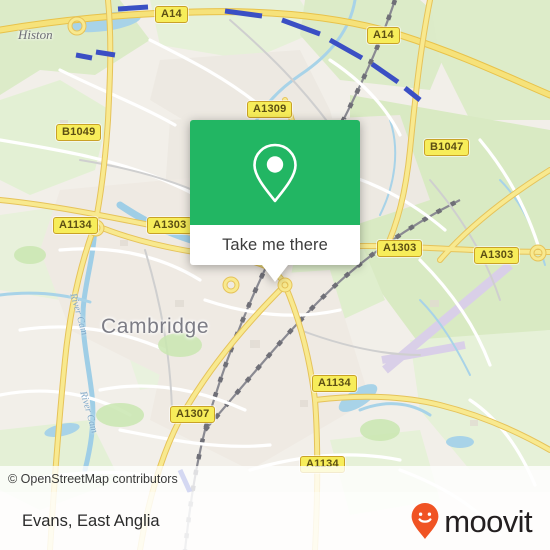 The width and height of the screenshot is (550, 550). What do you see at coordinates (79, 132) in the screenshot?
I see `road-shield: B1049` at bounding box center [79, 132].